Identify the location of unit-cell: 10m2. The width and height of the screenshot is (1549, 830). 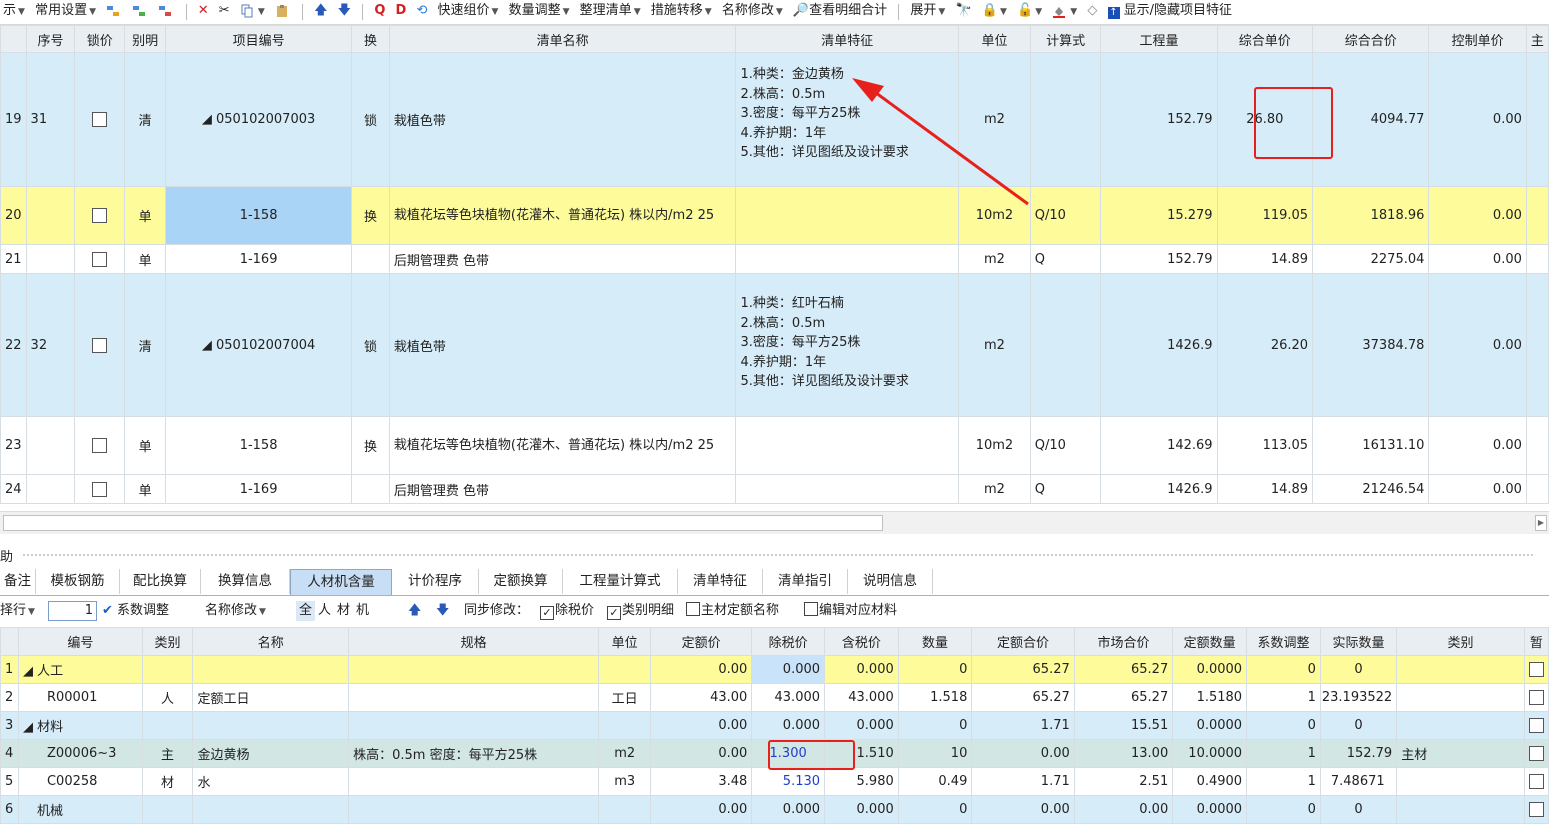
(994, 215).